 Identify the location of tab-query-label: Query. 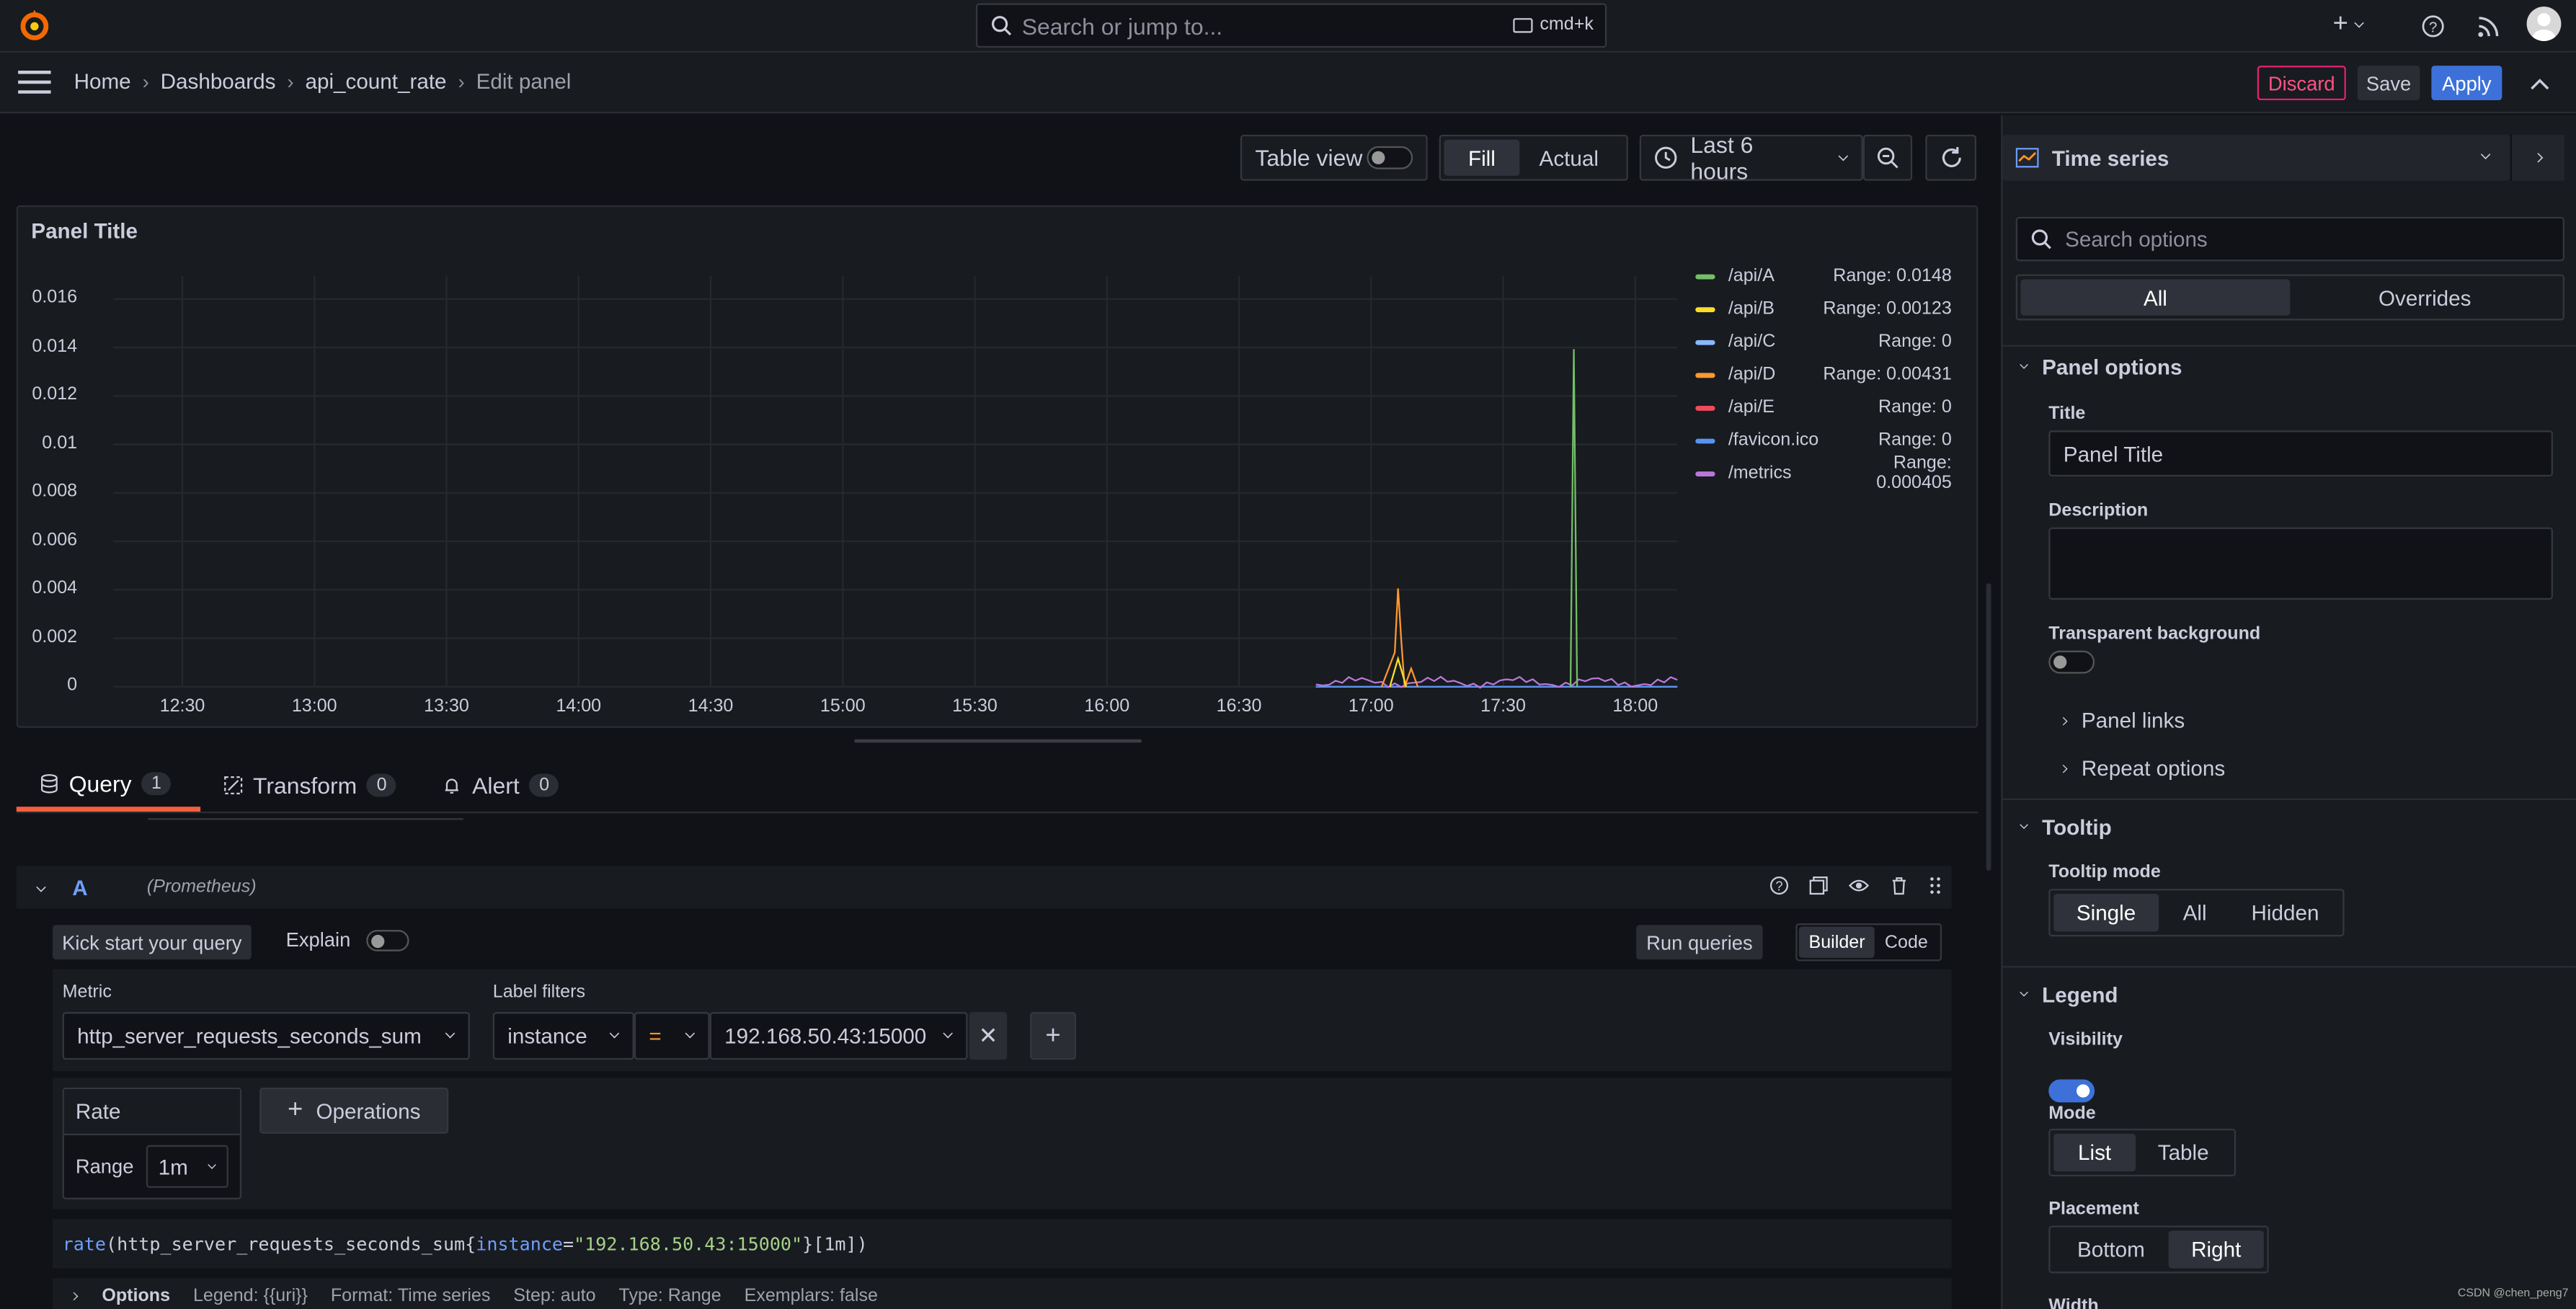
(100, 783).